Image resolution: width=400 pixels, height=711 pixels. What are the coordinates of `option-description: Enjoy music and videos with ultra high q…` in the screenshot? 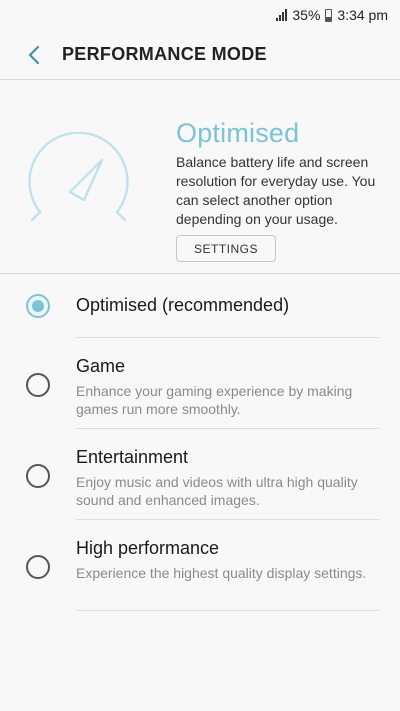 It's located at (217, 491).